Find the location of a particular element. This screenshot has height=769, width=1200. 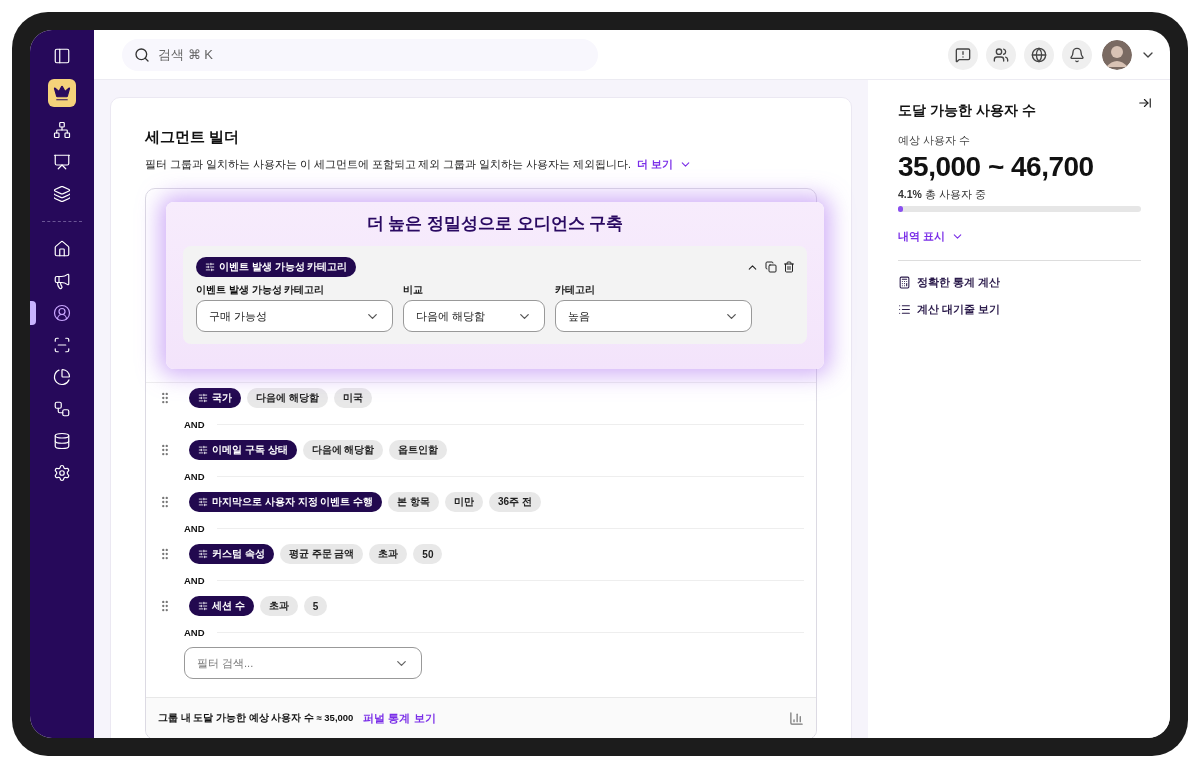

filter-value: 5 is located at coordinates (315, 606).